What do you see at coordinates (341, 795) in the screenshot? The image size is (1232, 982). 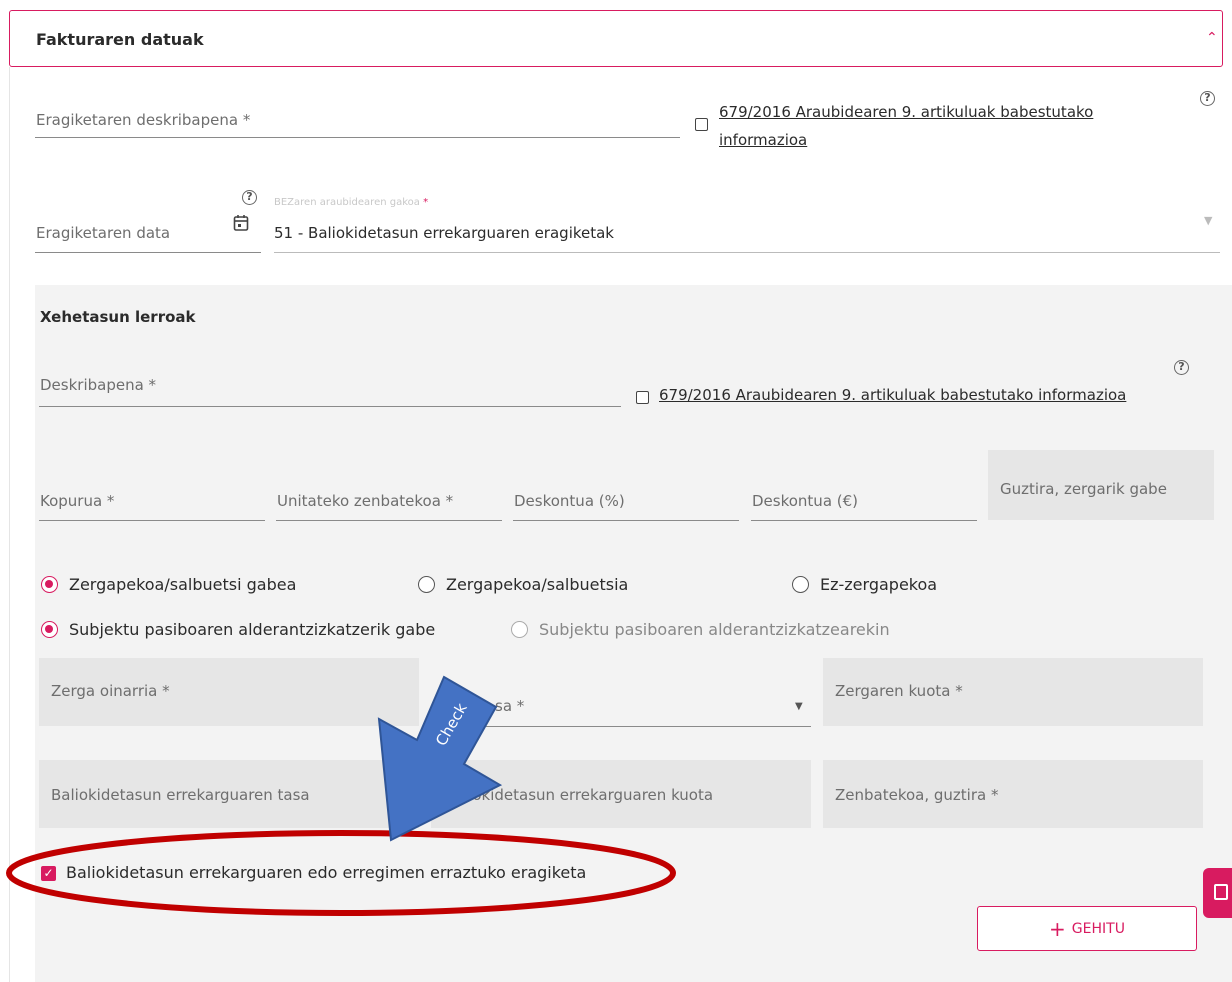 I see `annotation-overlay` at bounding box center [341, 795].